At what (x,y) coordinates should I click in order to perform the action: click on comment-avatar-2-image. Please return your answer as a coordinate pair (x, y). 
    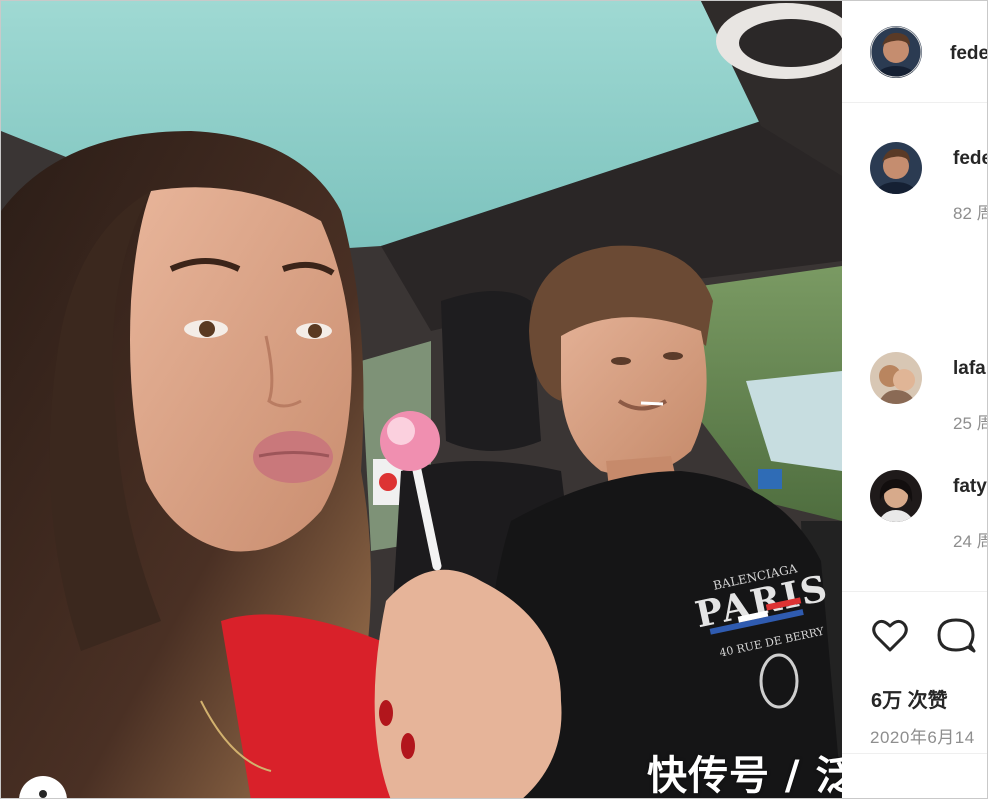
    Looking at the image, I should click on (896, 496).